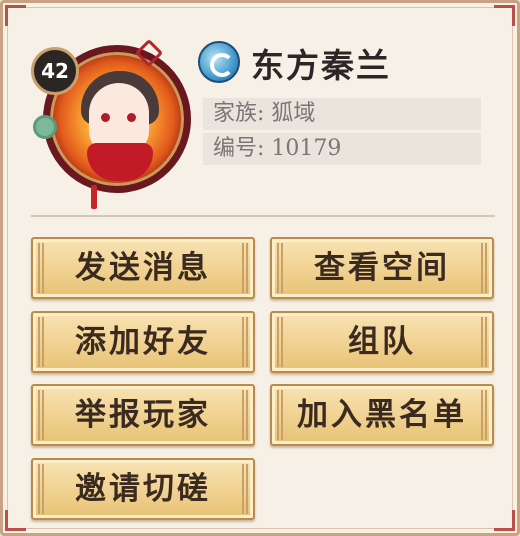 The width and height of the screenshot is (520, 536). What do you see at coordinates (382, 415) in the screenshot?
I see `add-to-blacklist-button: 加入黑名单` at bounding box center [382, 415].